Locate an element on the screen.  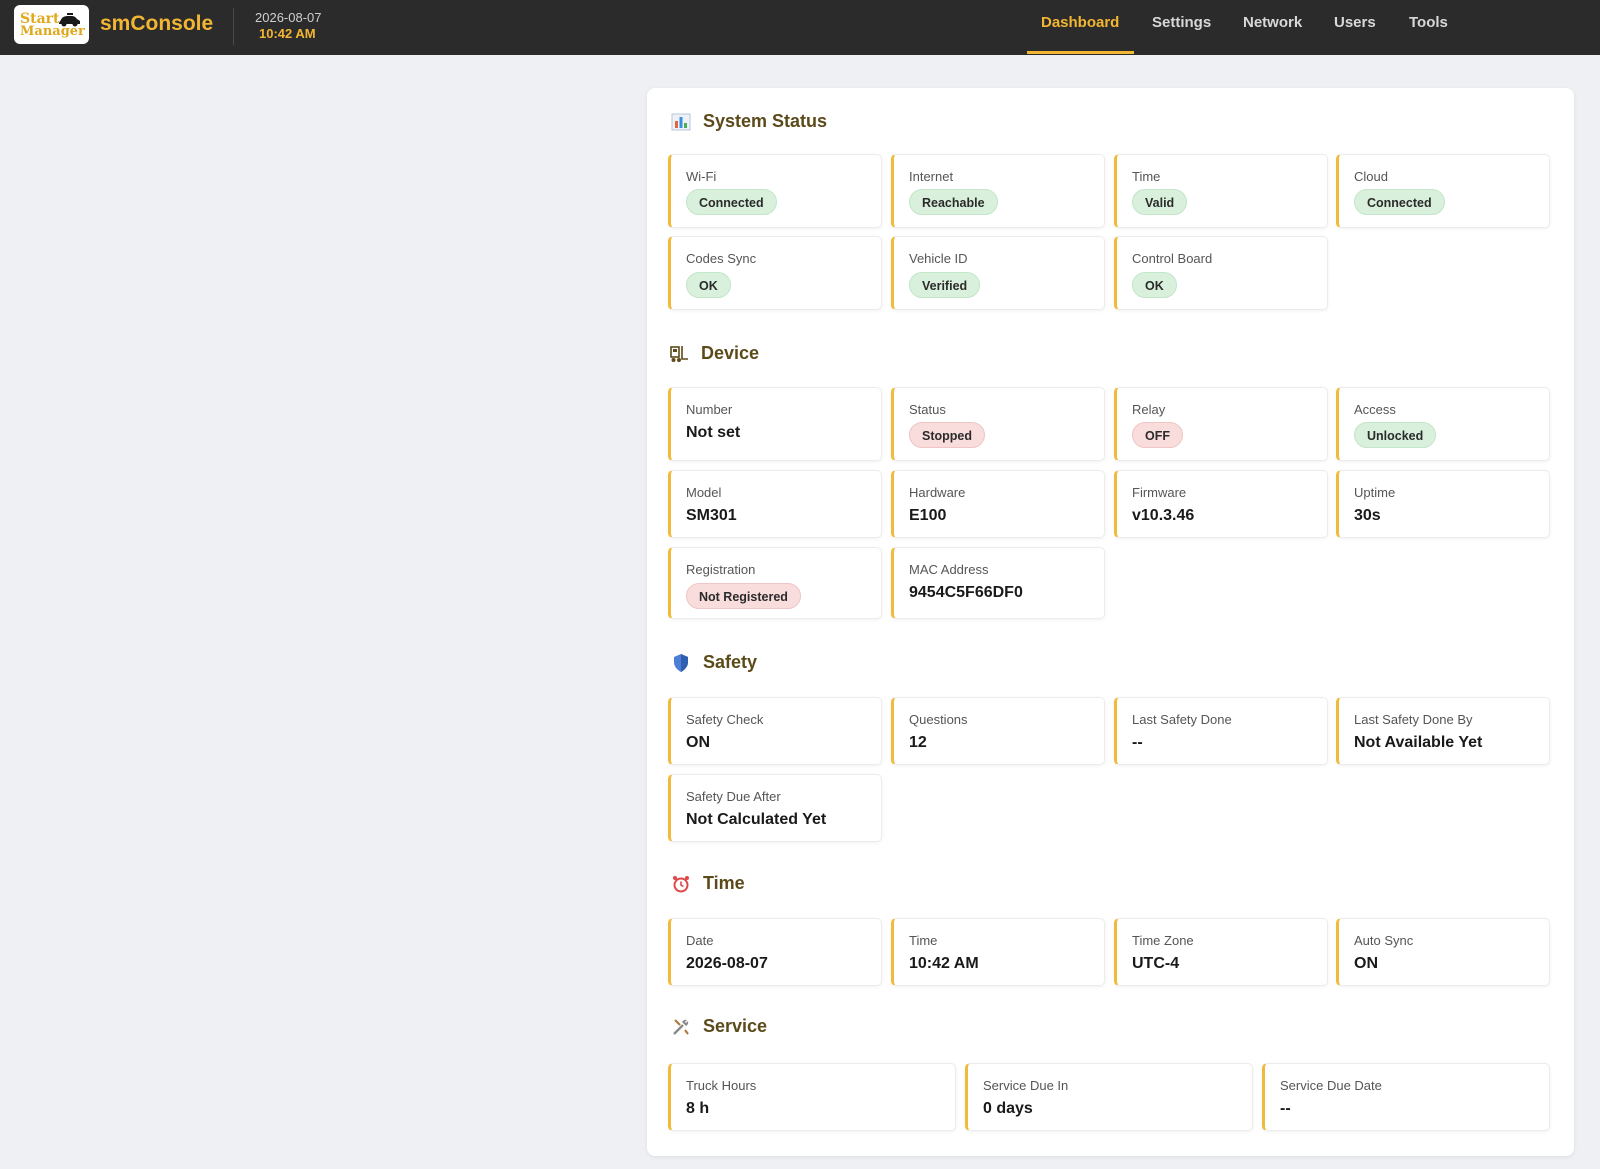
car-icon is located at coordinates (69, 20).